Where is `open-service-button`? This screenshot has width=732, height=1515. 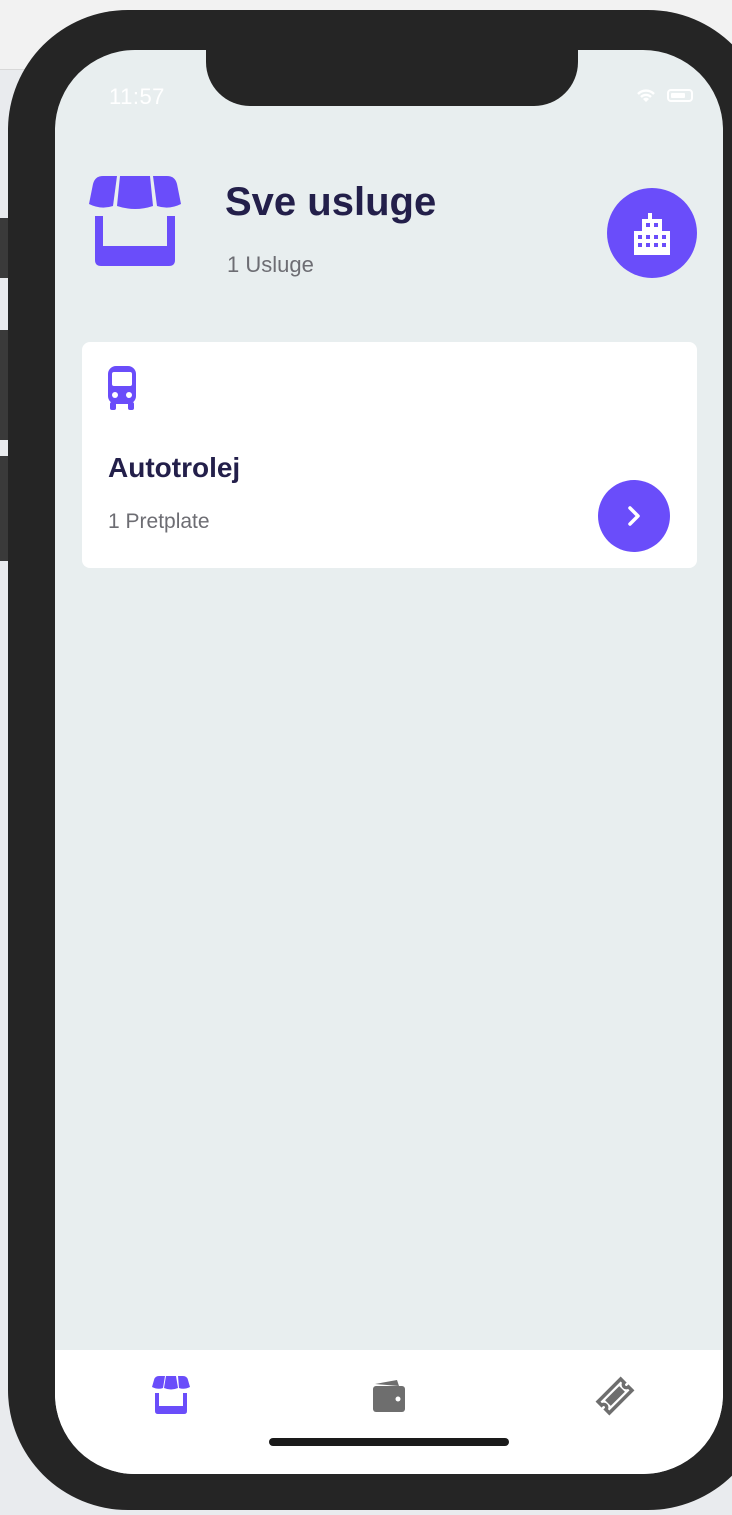
open-service-button is located at coordinates (634, 516).